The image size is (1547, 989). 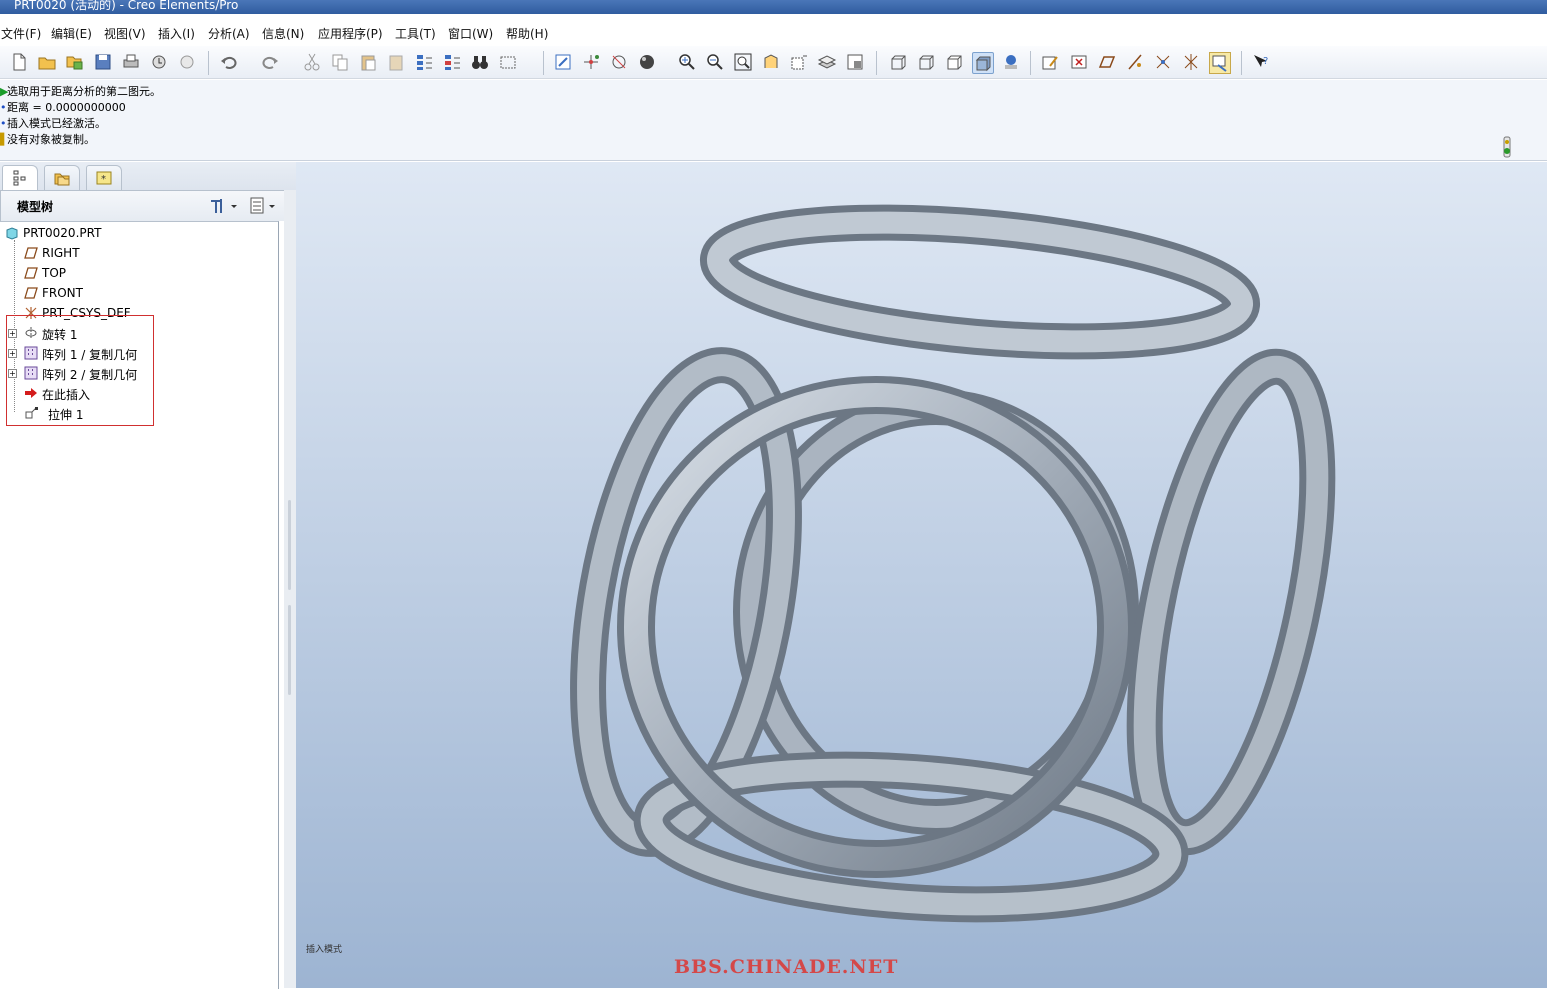 I want to click on select-box-icon, so click(x=508, y=62).